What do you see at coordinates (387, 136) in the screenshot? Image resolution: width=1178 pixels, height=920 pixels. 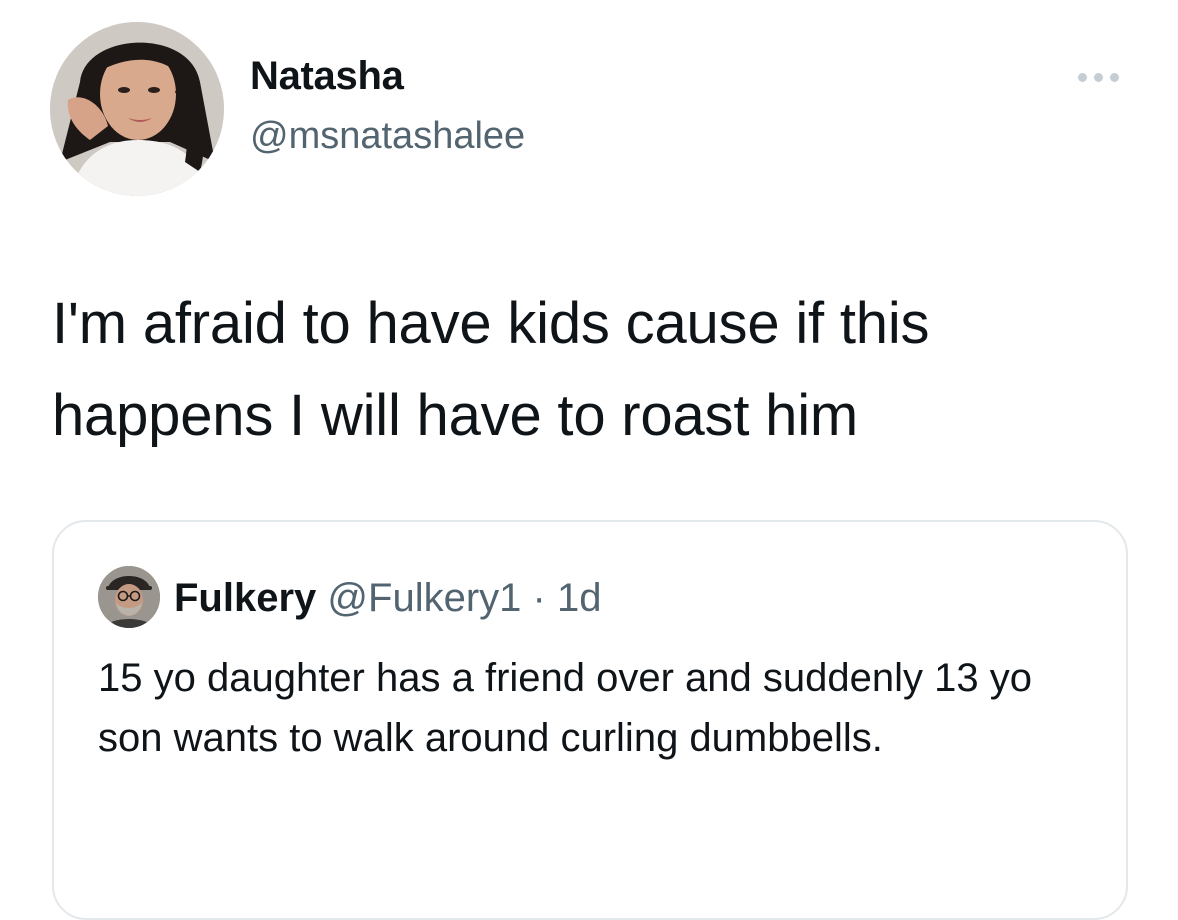 I see `author-handle: @msnatashalee` at bounding box center [387, 136].